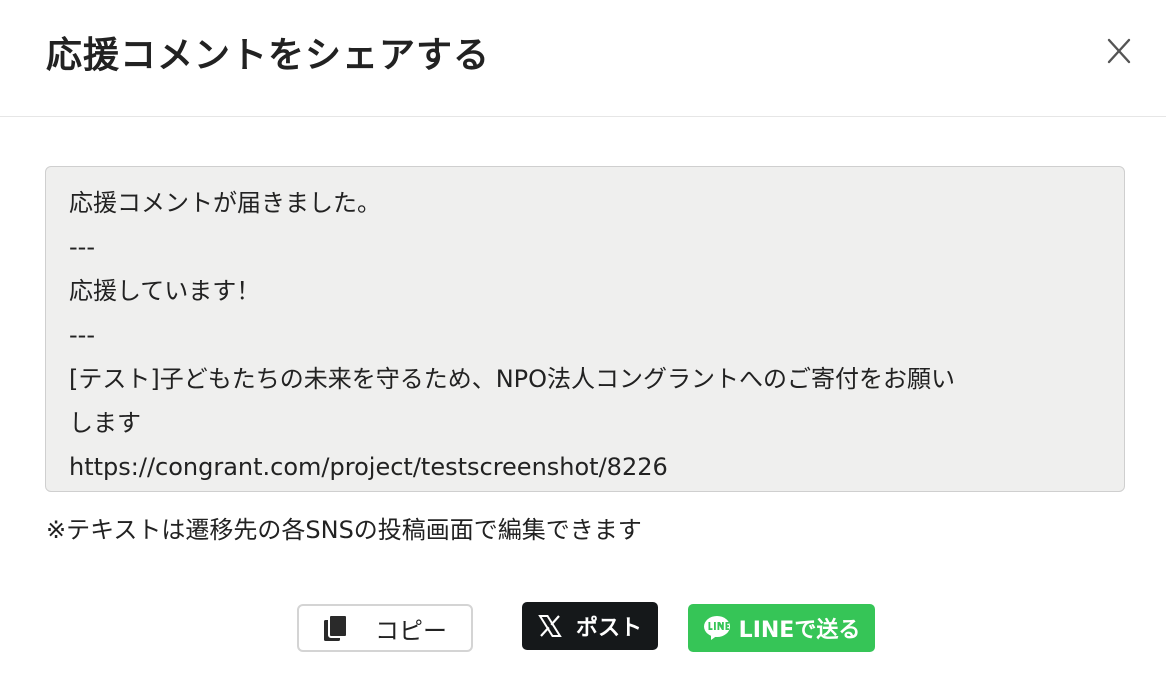  I want to click on edit-note: ※テキストは遷移先の各SNSの投稿画面で編集できます, so click(344, 530).